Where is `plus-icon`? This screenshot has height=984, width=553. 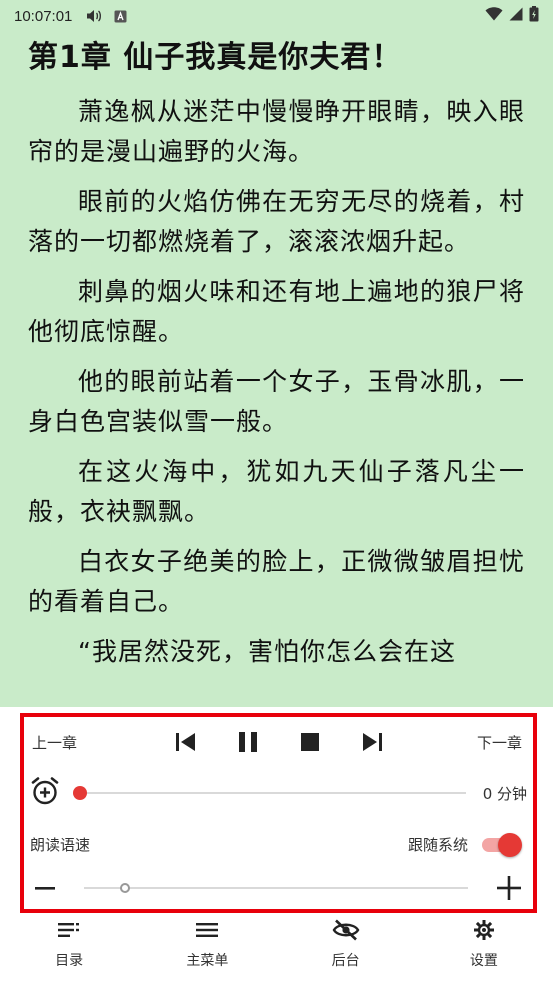
plus-icon is located at coordinates (509, 888).